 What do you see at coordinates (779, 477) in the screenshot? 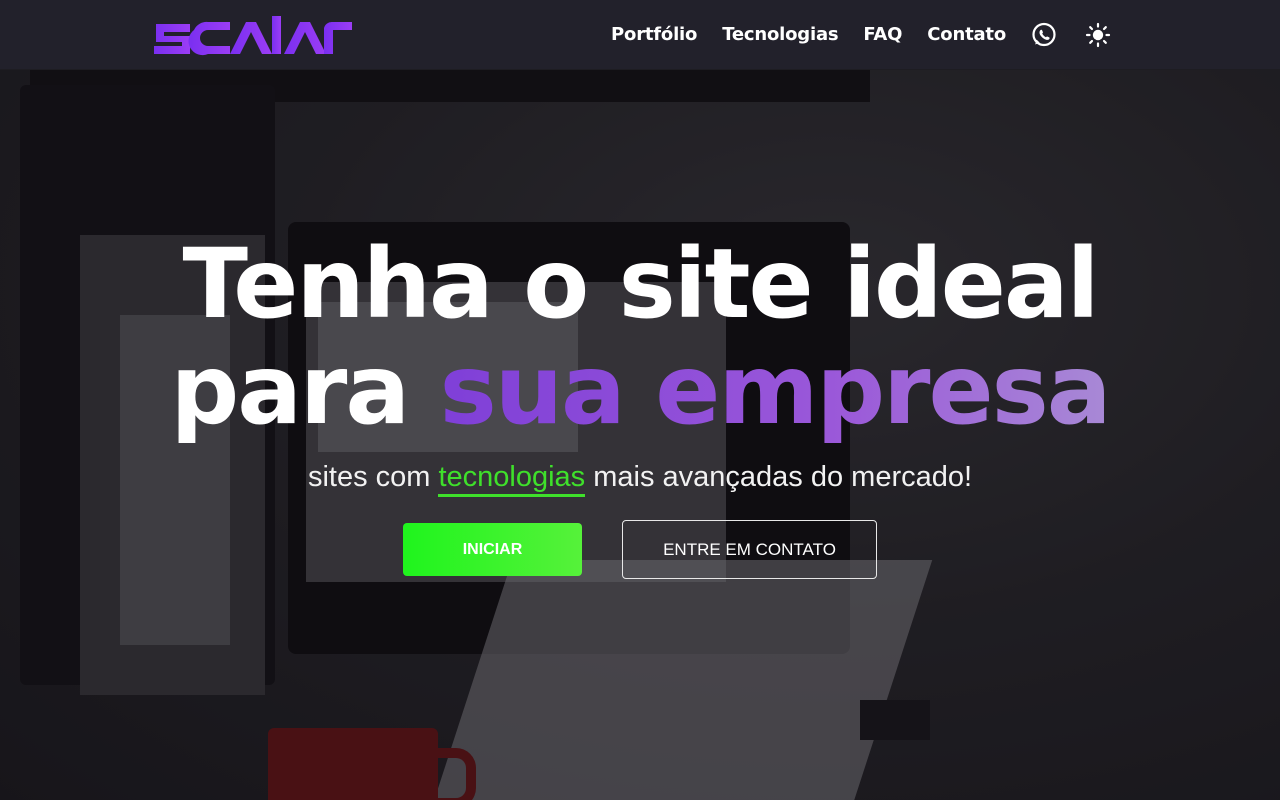
I see `subtitle-suffix: mais avançadas do mercado!` at bounding box center [779, 477].